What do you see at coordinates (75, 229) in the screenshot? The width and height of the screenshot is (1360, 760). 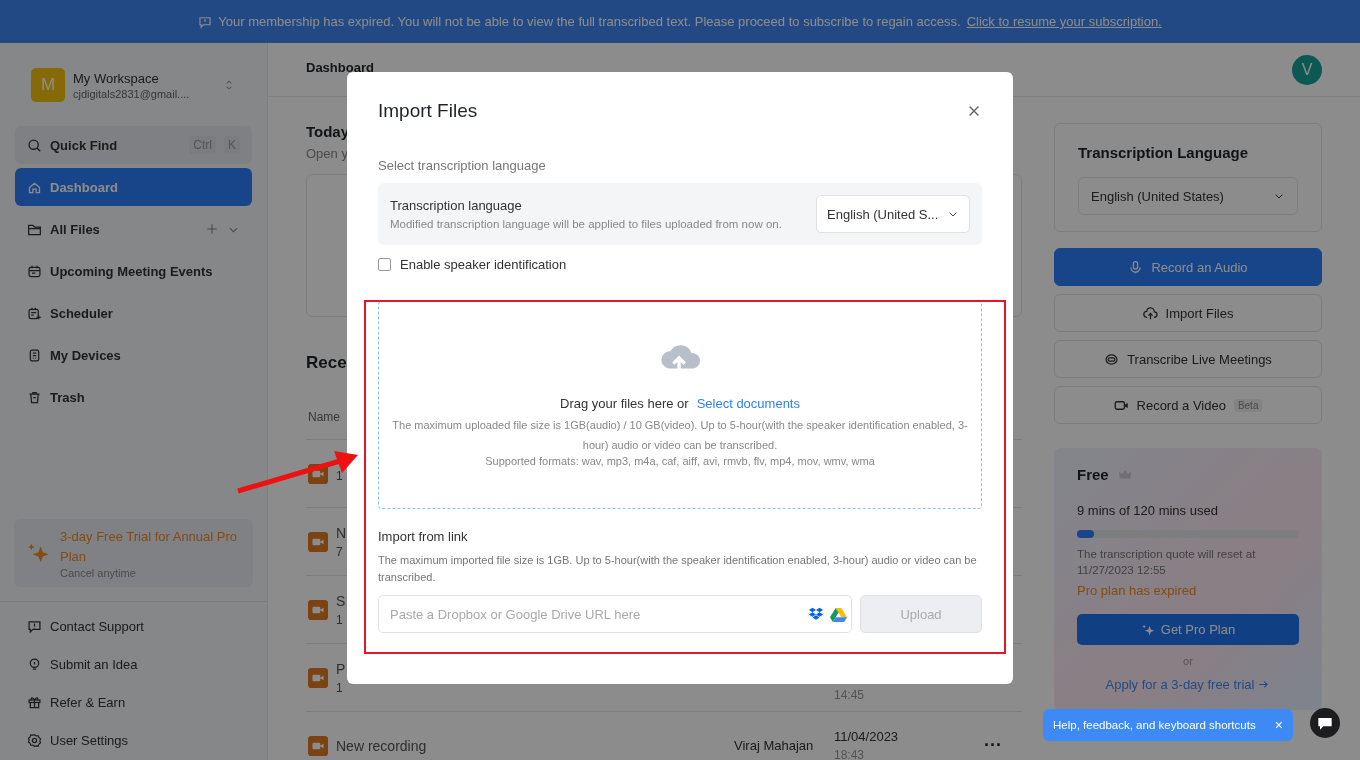 I see `nav-label: All Files` at bounding box center [75, 229].